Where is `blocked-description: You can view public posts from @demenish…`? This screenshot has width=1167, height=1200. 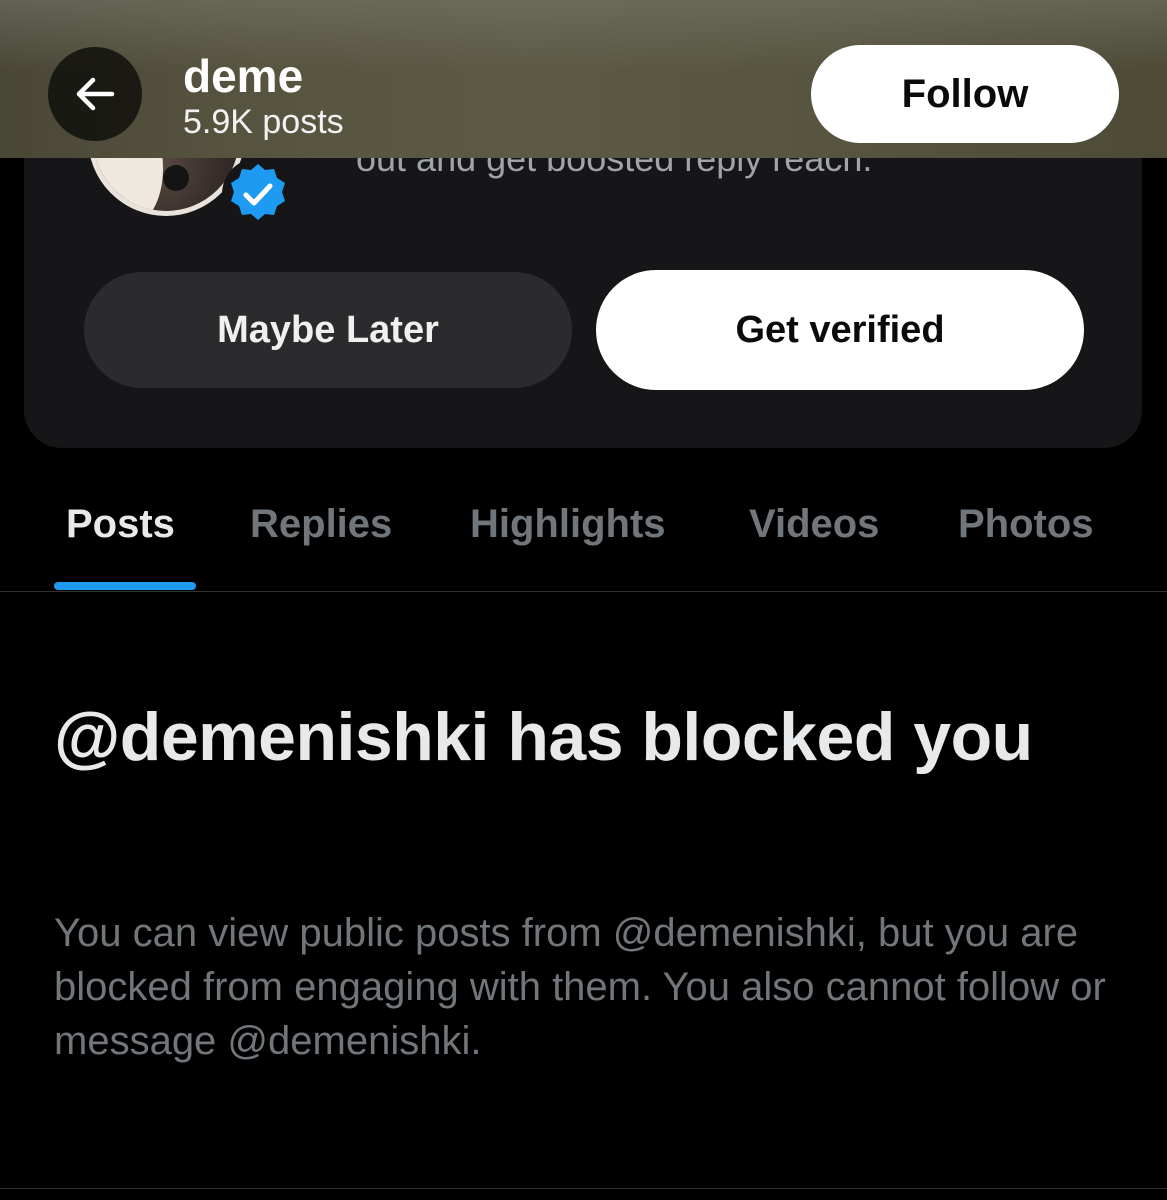 blocked-description: You can view public posts from @demenish… is located at coordinates (580, 987).